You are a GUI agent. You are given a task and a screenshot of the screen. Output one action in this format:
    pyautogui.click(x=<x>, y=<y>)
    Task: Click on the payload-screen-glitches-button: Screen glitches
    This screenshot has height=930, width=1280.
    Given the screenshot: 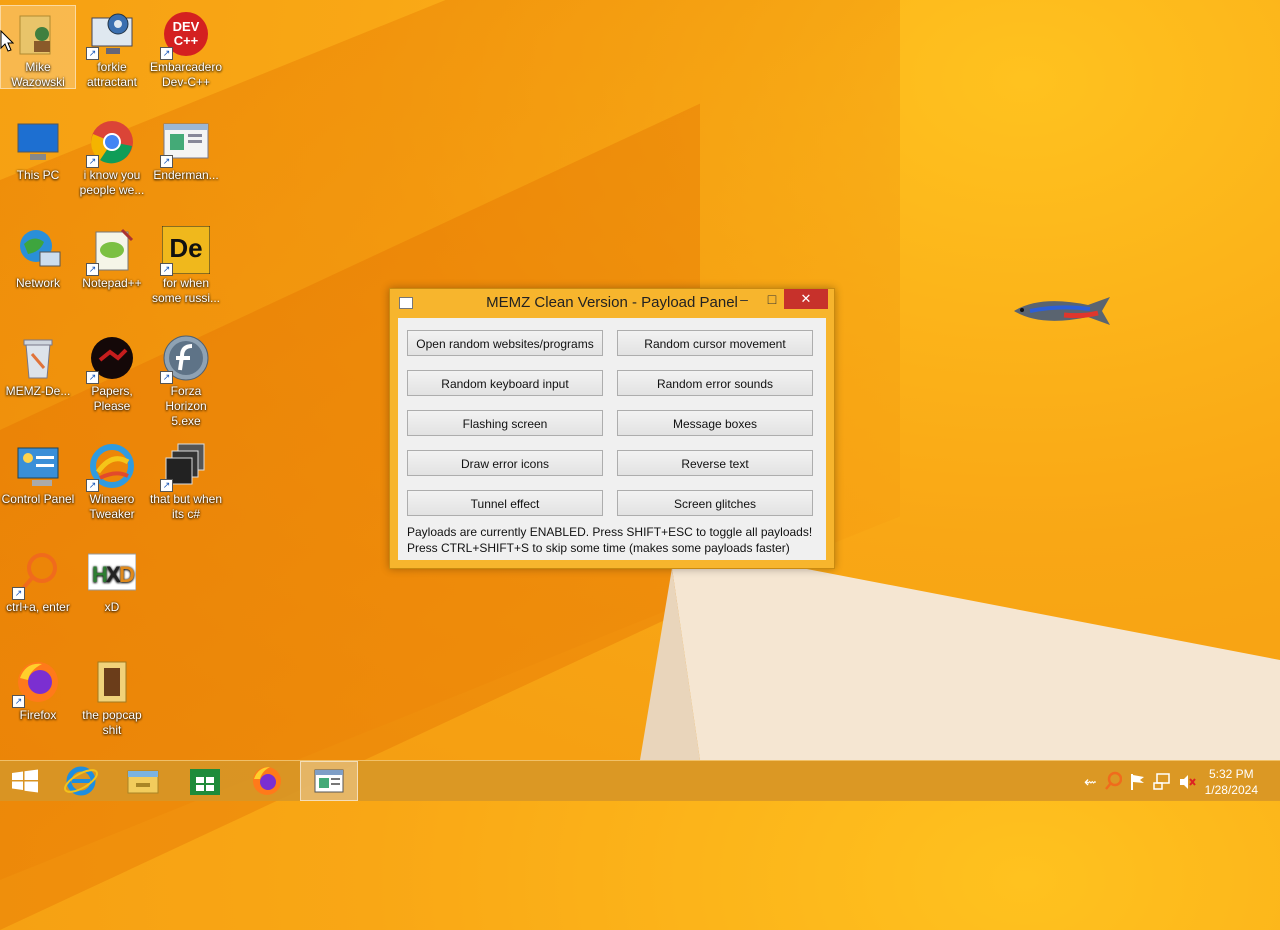 What is the action you would take?
    pyautogui.click(x=715, y=503)
    